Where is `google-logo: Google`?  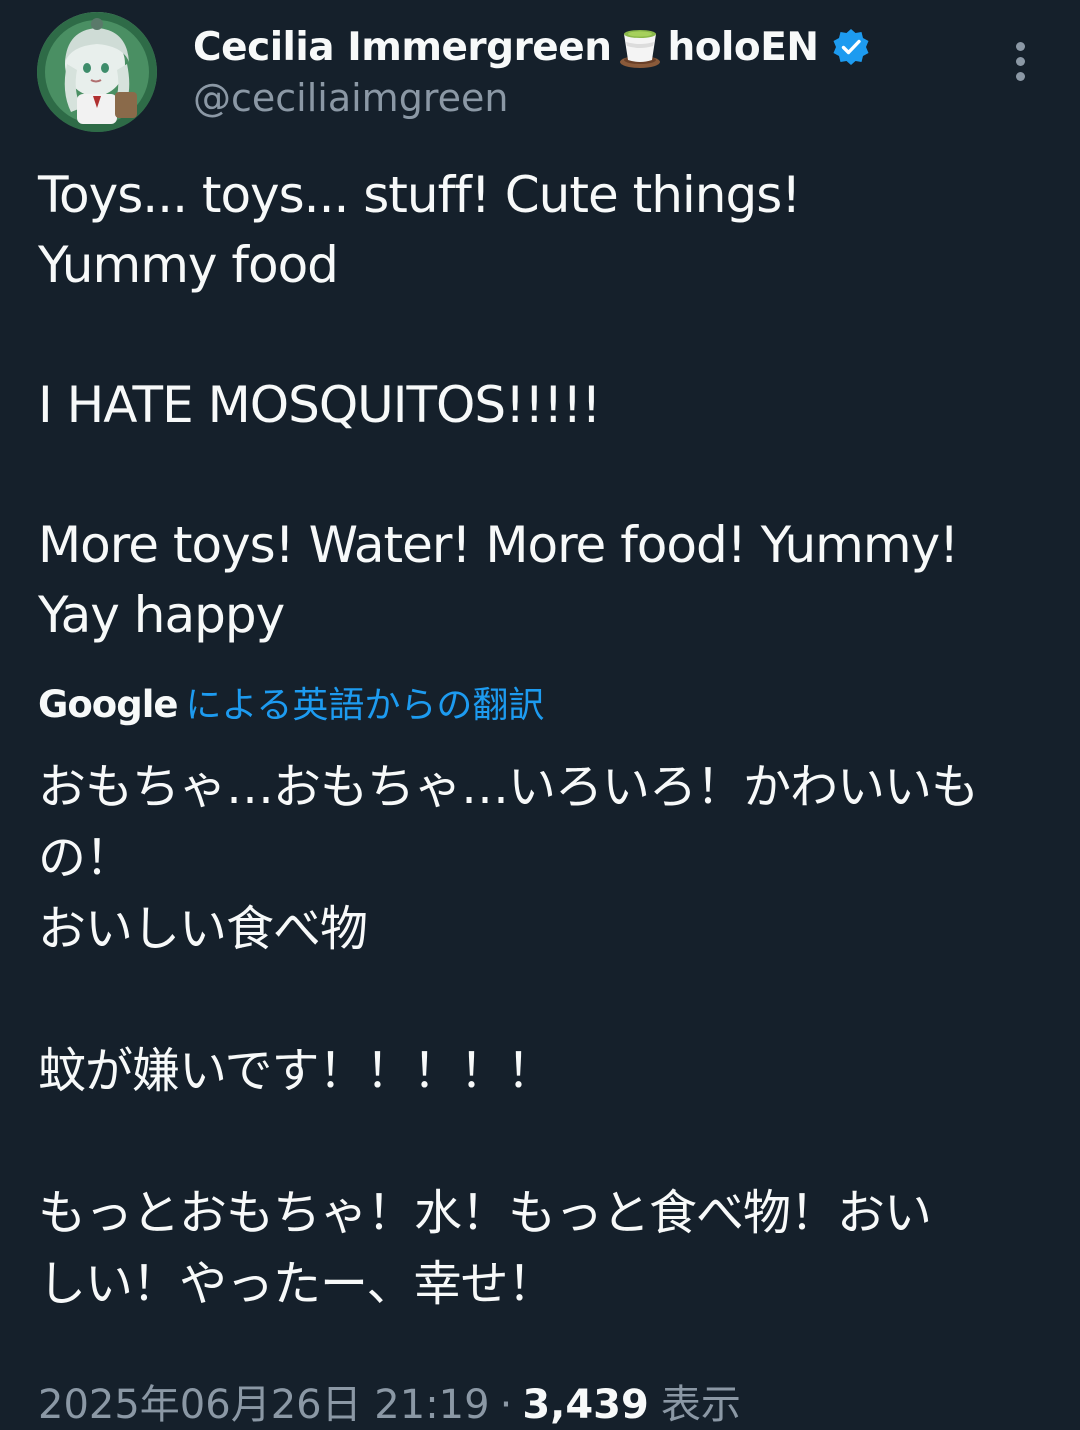 google-logo: Google is located at coordinates (108, 704).